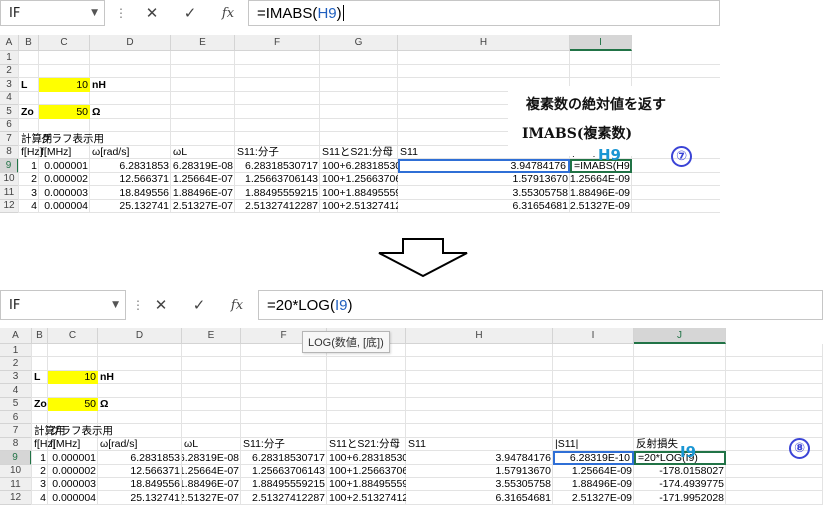  I want to click on data-cell: 2.51327E-09, so click(601, 207).